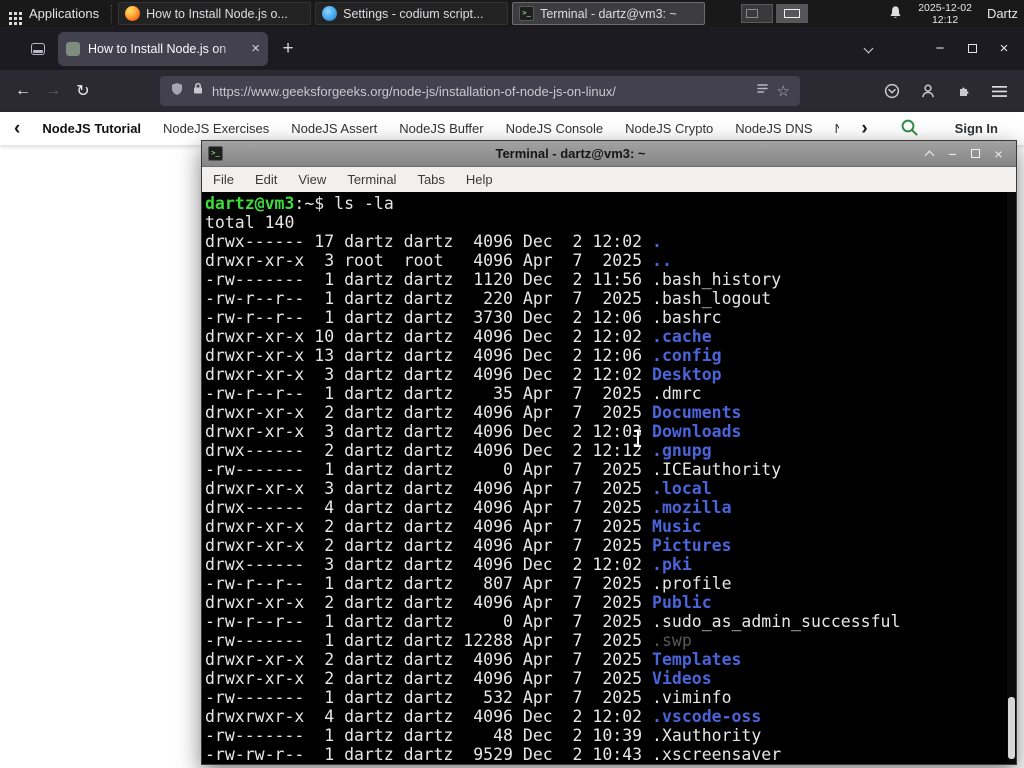 The height and width of the screenshot is (768, 1024). Describe the element at coordinates (64, 13) in the screenshot. I see `applications-label: Applications` at that location.